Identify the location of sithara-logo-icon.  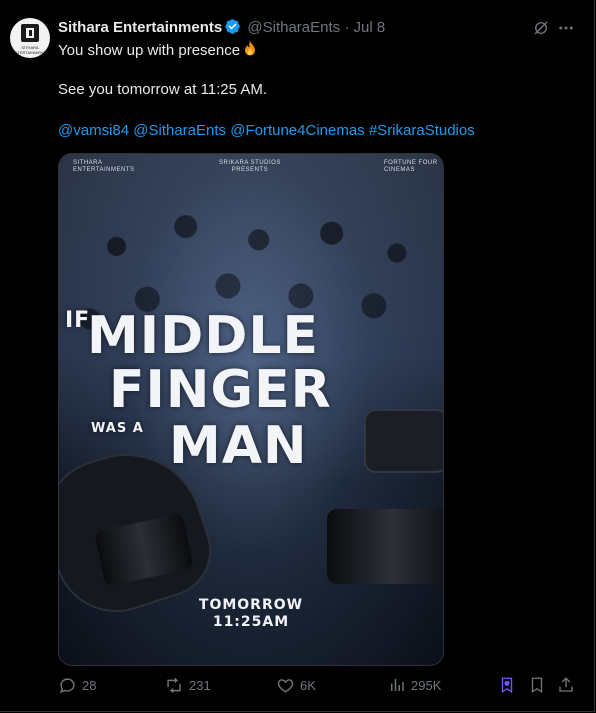
(30, 33).